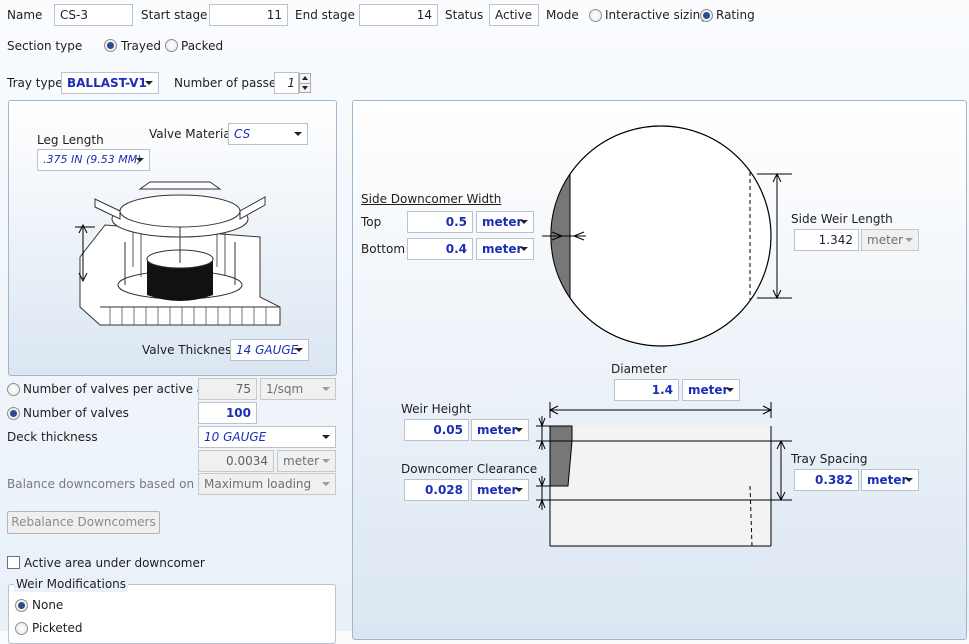 This screenshot has width=969, height=644. I want to click on bottom-width-unit: meter, so click(505, 249).